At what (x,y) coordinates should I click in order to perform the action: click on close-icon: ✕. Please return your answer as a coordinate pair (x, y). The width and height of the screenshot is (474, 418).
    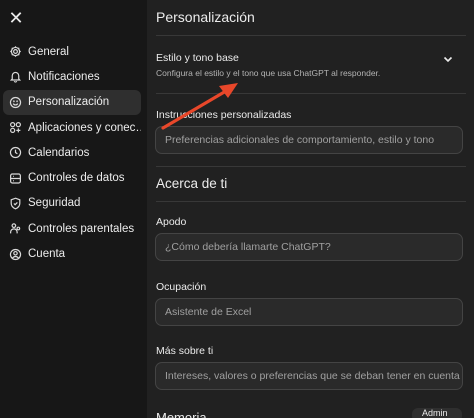
    Looking at the image, I should click on (16, 18).